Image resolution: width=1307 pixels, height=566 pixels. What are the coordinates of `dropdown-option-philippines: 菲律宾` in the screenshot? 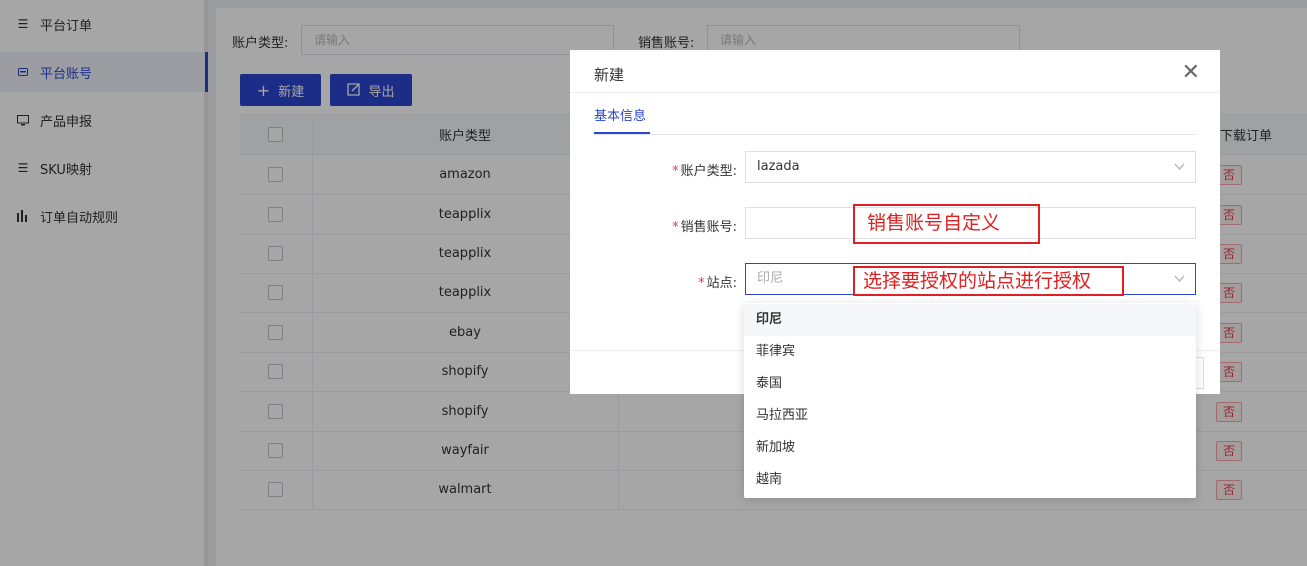 It's located at (970, 352).